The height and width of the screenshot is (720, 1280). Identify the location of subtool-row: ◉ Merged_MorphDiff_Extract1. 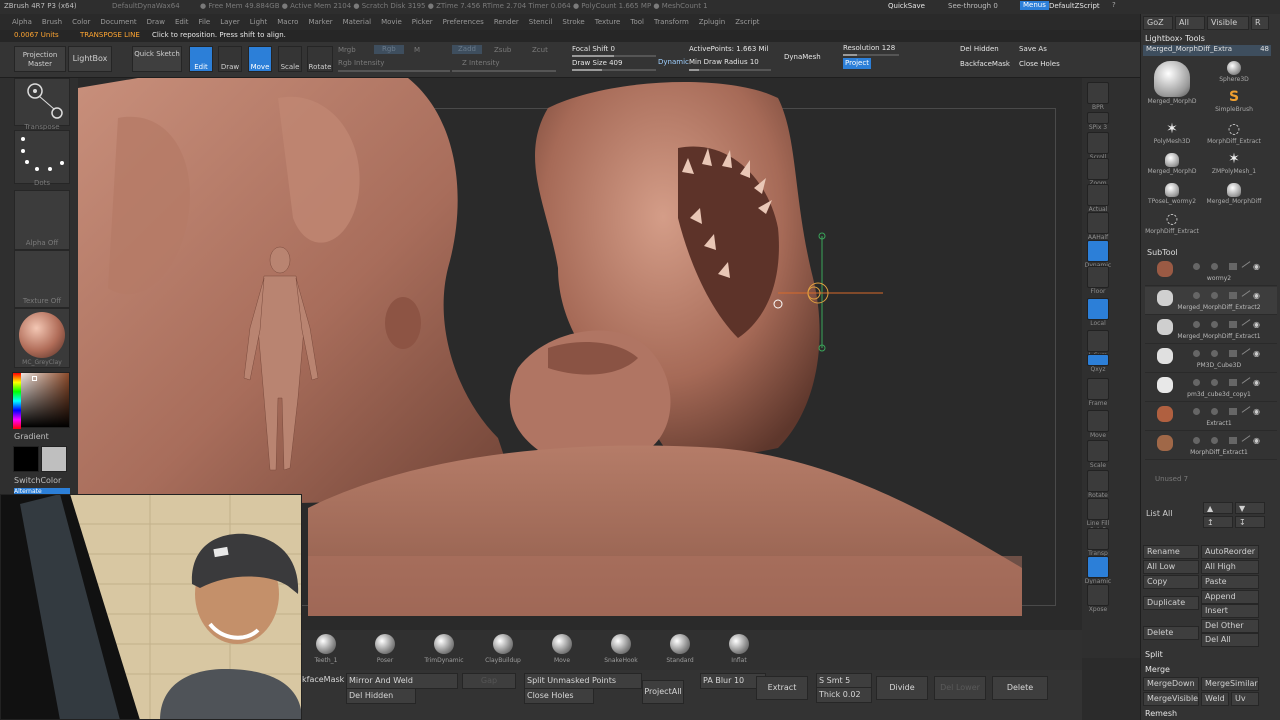
(1211, 330).